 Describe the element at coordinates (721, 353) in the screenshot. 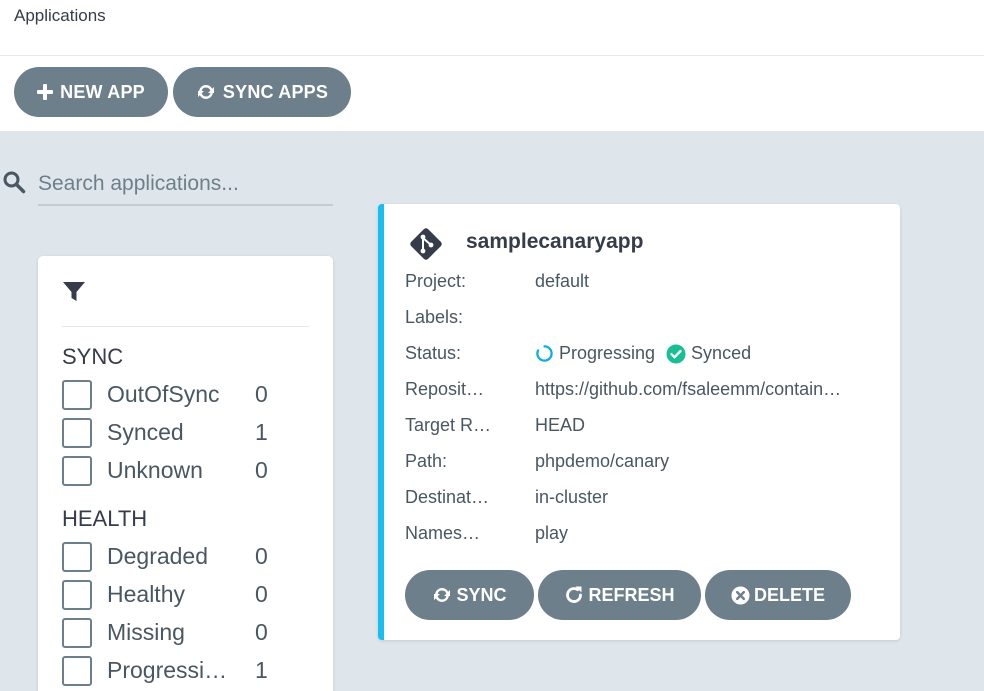

I see `sync-status-text: Synced` at that location.